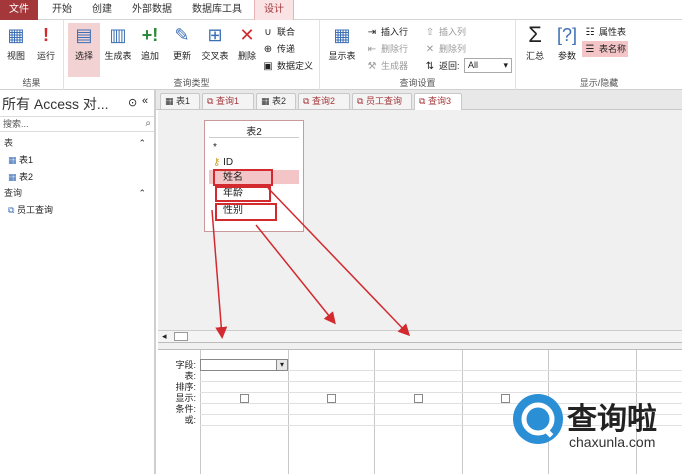 The height and width of the screenshot is (474, 682). I want to click on watermark-logo: 查询啦 chaxunla.com, so click(593, 431).